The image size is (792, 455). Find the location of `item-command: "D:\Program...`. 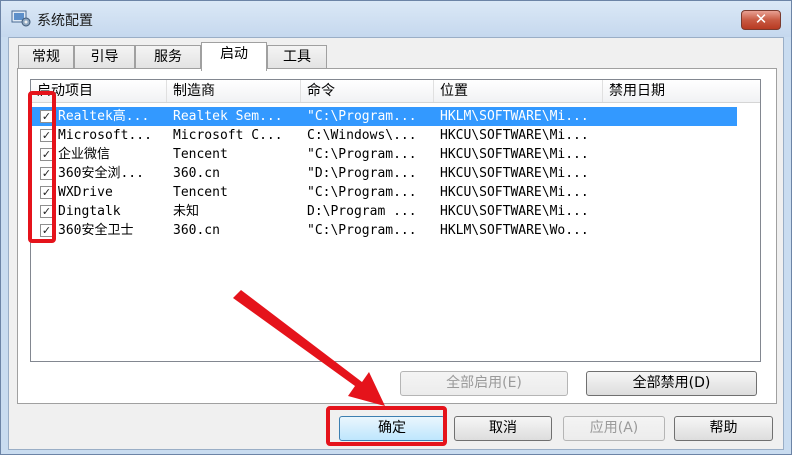

item-command: "D:\Program... is located at coordinates (362, 173).